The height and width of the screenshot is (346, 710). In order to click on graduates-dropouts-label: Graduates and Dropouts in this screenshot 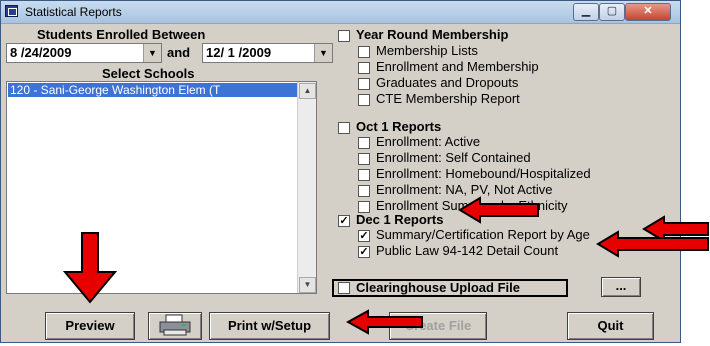, I will do `click(447, 82)`.